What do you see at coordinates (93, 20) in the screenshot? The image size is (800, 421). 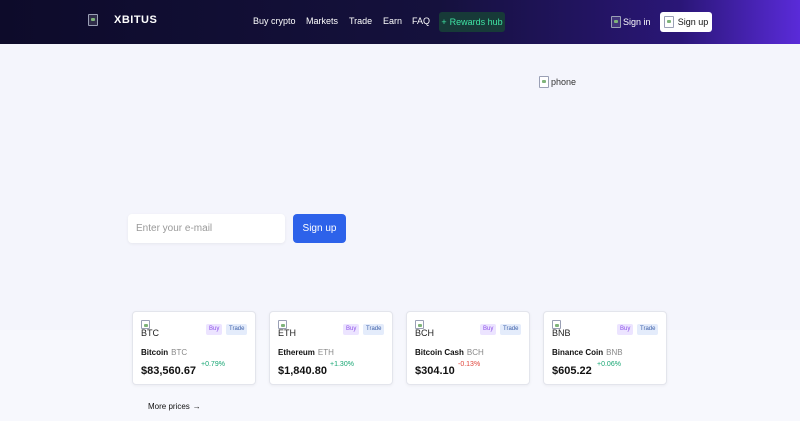 I see `logo-image-icon` at bounding box center [93, 20].